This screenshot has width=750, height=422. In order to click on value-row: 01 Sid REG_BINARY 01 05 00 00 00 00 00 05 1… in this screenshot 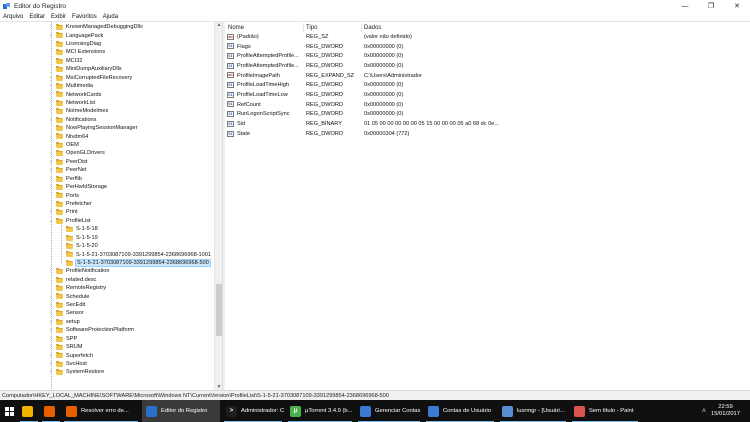, I will do `click(487, 124)`.